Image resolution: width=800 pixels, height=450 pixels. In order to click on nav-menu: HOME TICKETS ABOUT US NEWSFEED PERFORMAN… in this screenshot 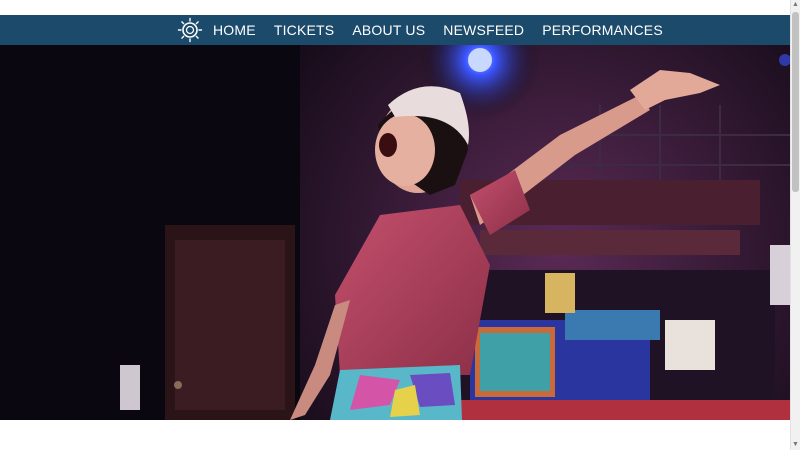, I will do `click(447, 30)`.